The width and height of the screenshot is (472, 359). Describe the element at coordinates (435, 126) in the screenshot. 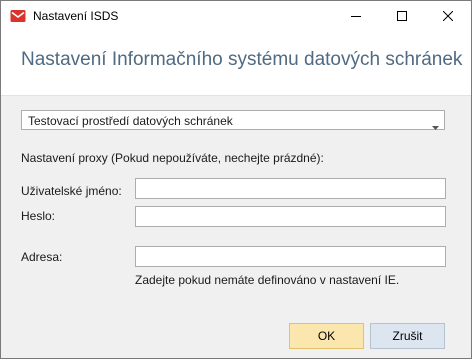

I see `chevron-down-icon` at that location.